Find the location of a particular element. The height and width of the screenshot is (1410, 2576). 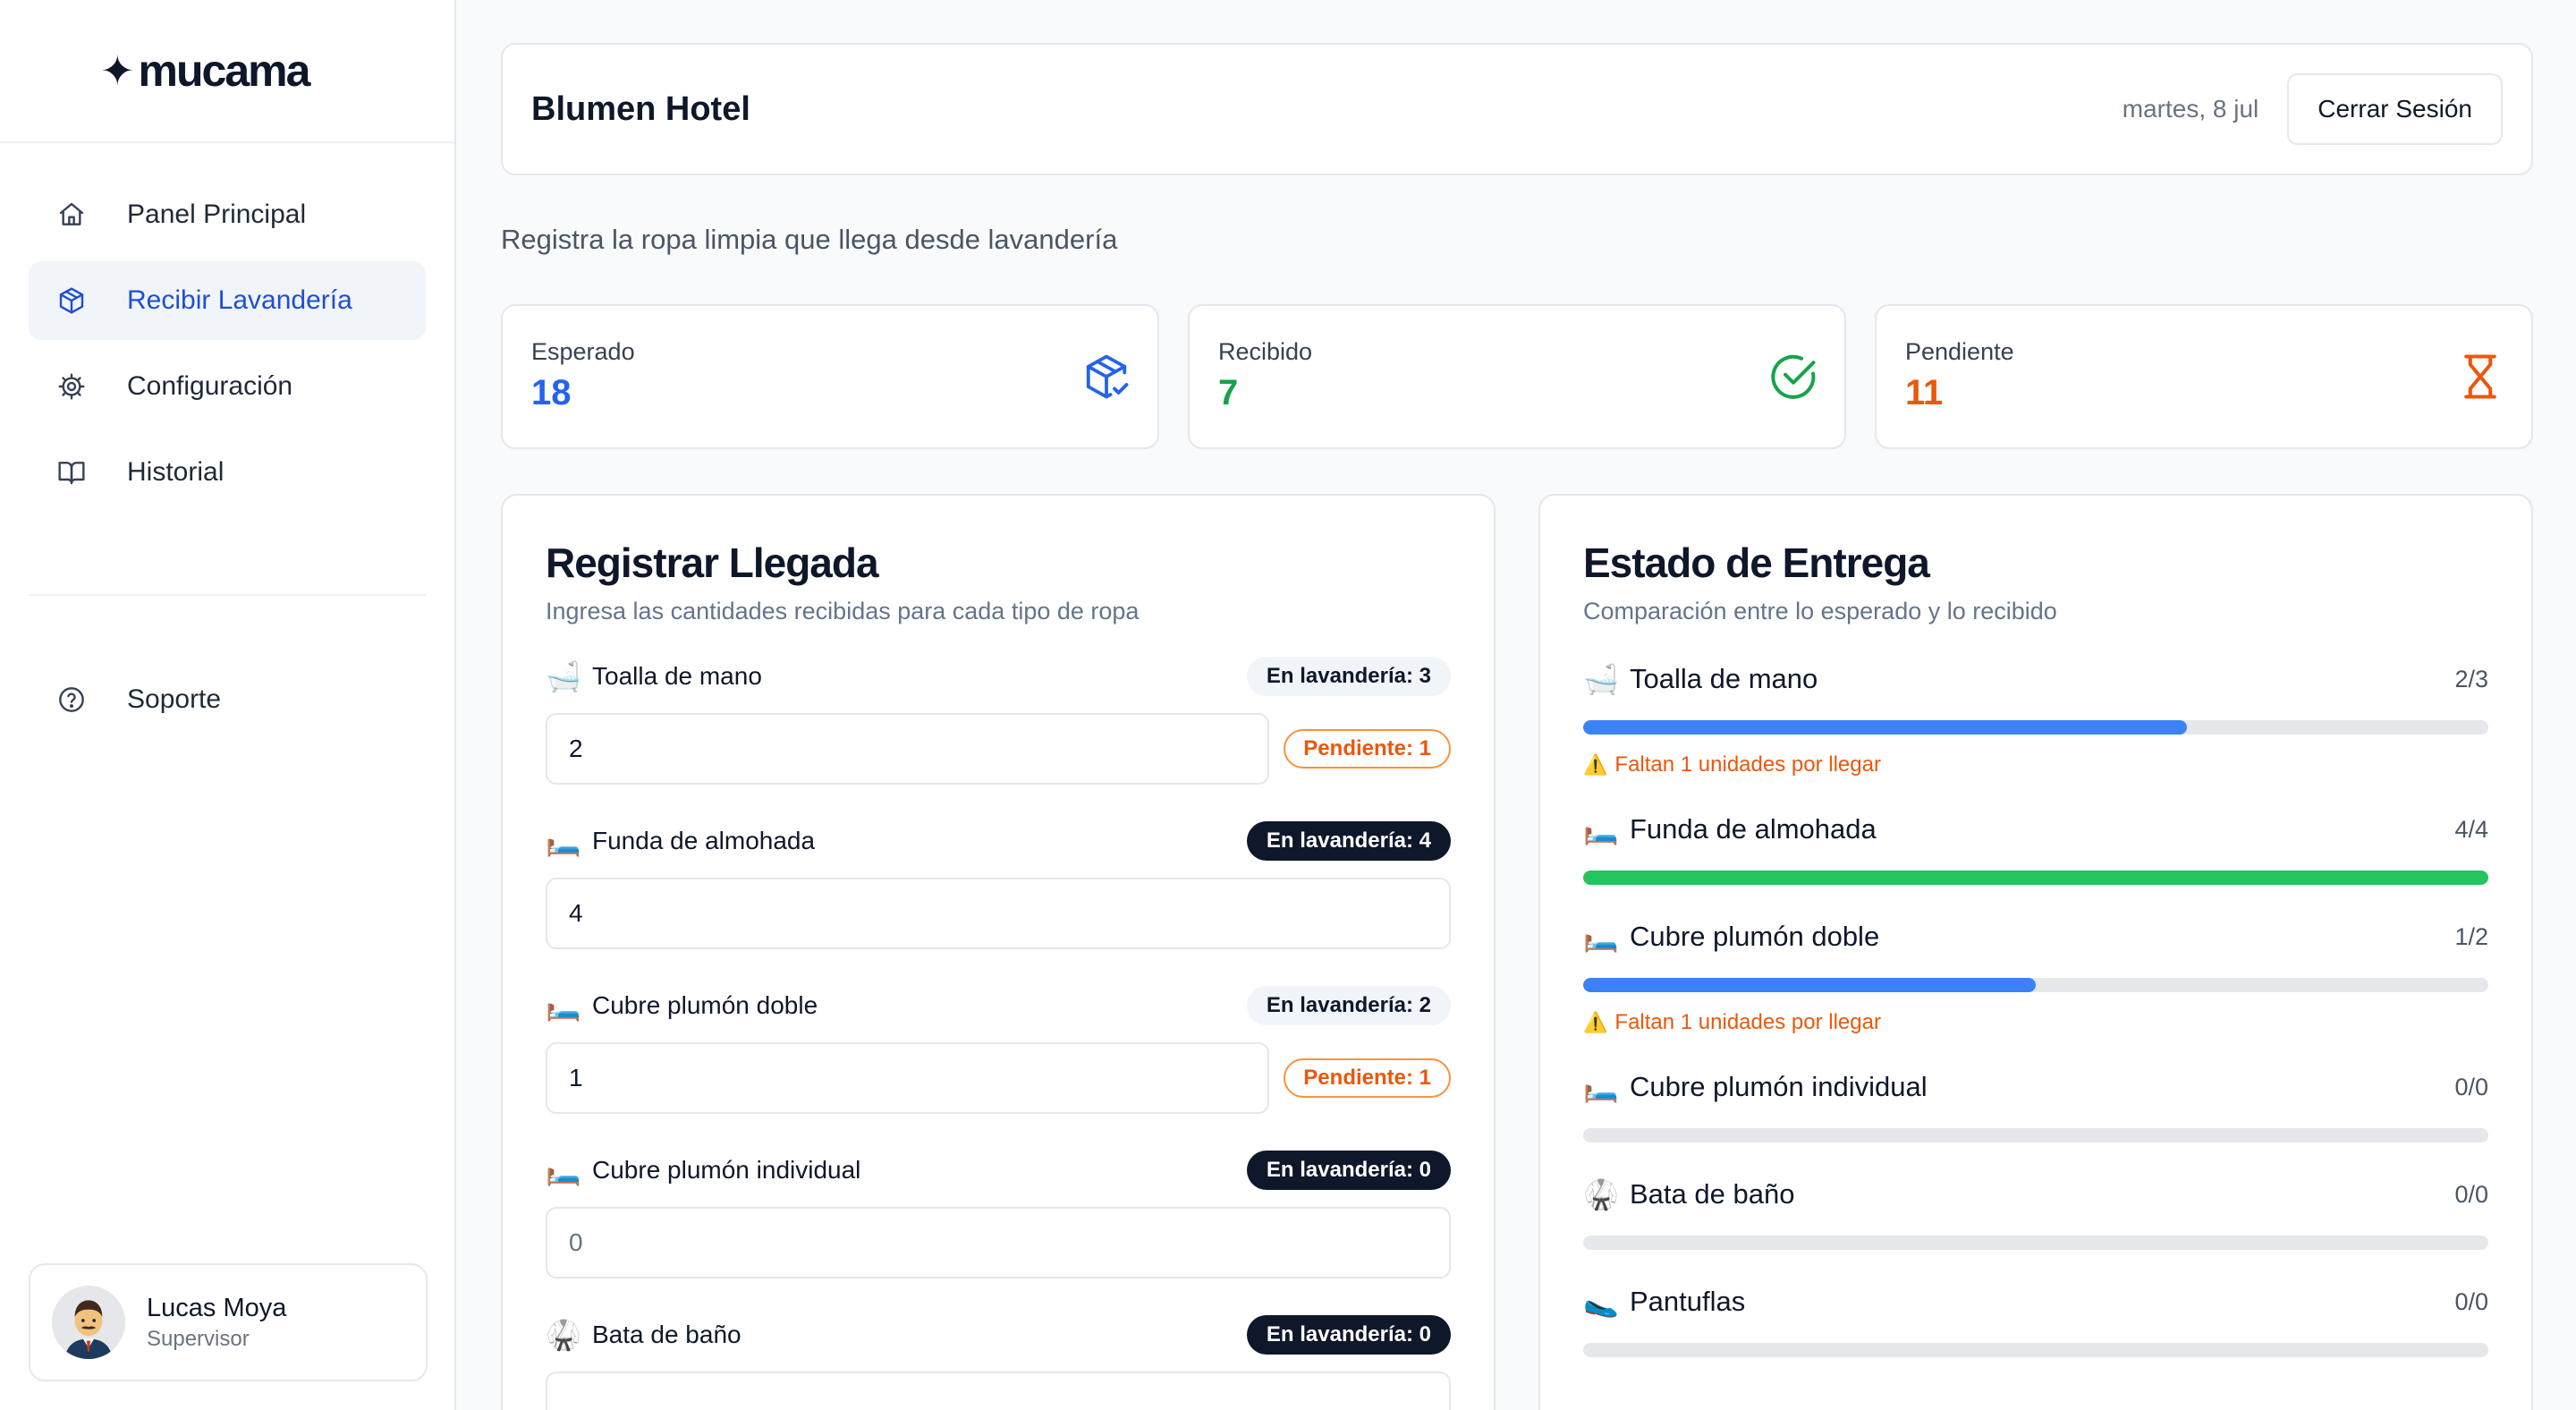

bathtub-icon: 🛁 is located at coordinates (1601, 679).